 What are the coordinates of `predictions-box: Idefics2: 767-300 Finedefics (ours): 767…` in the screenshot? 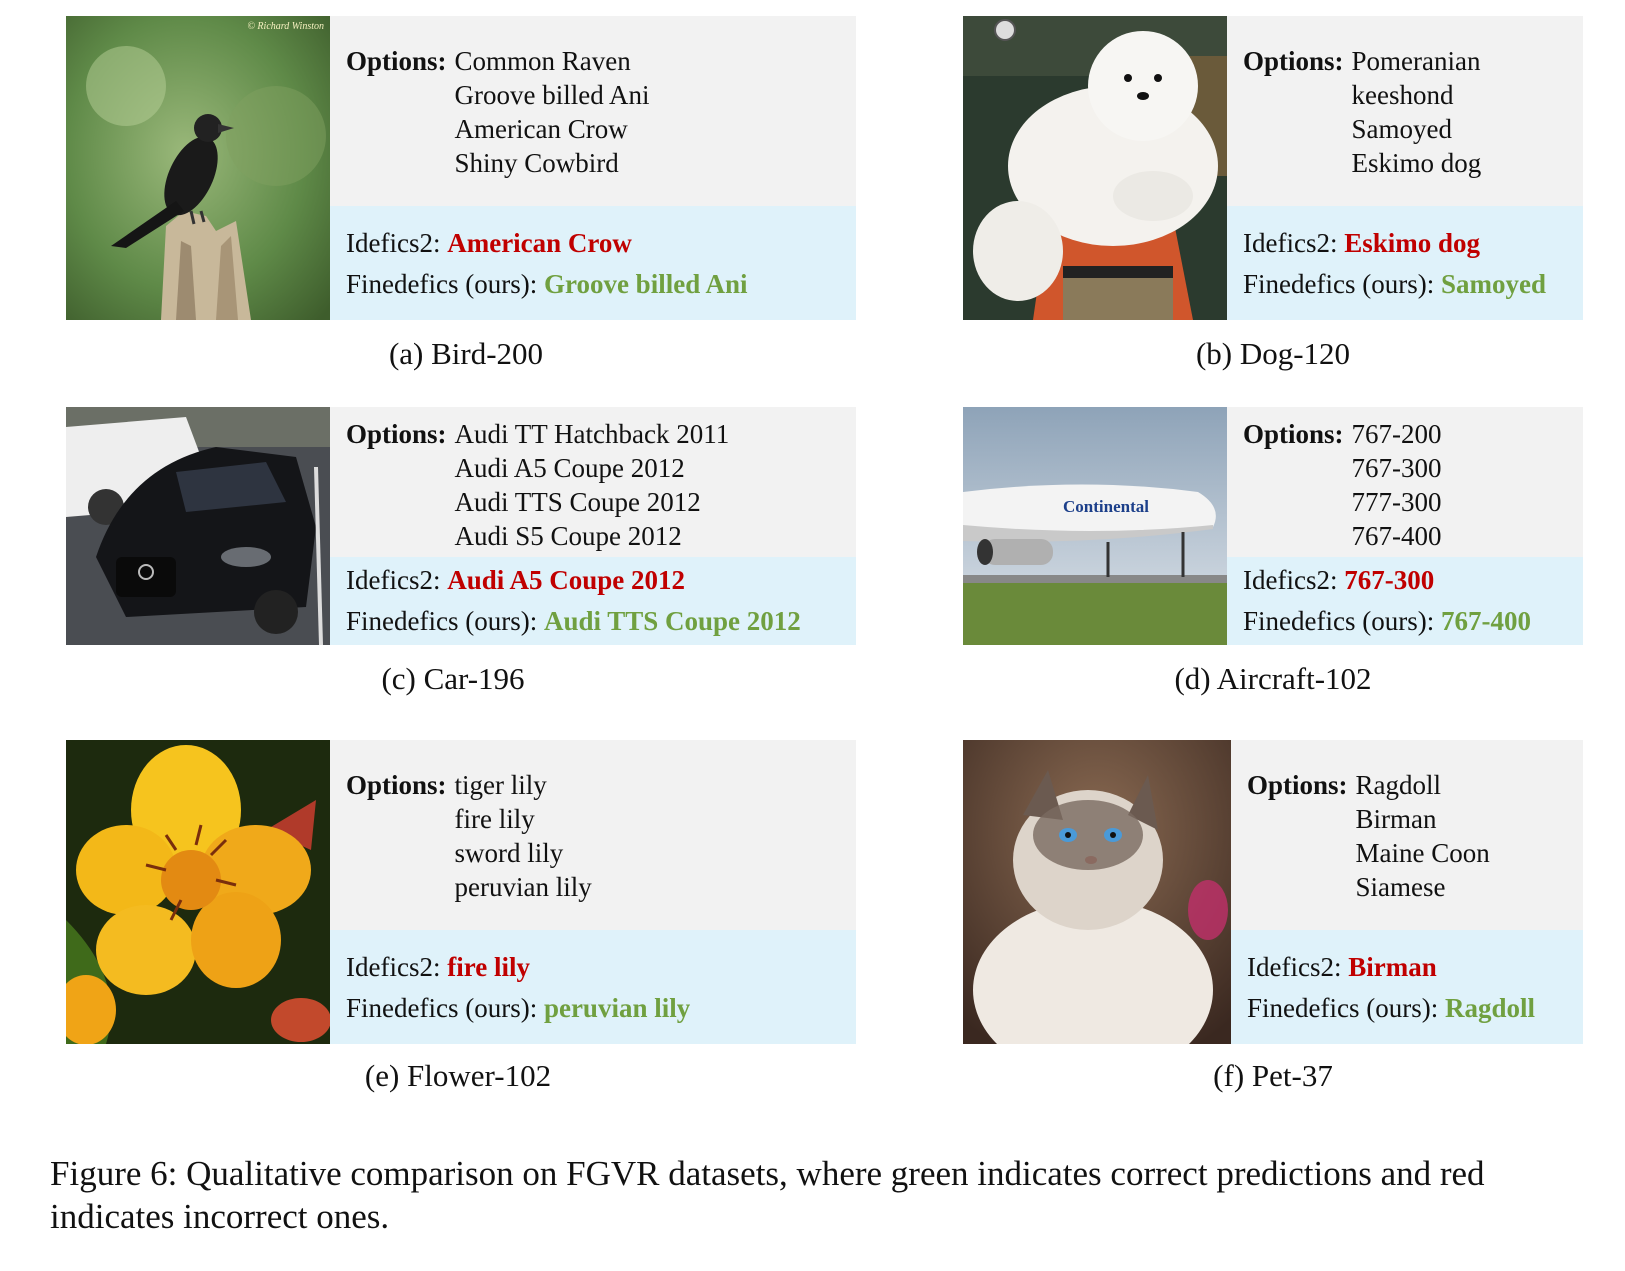 It's located at (1405, 601).